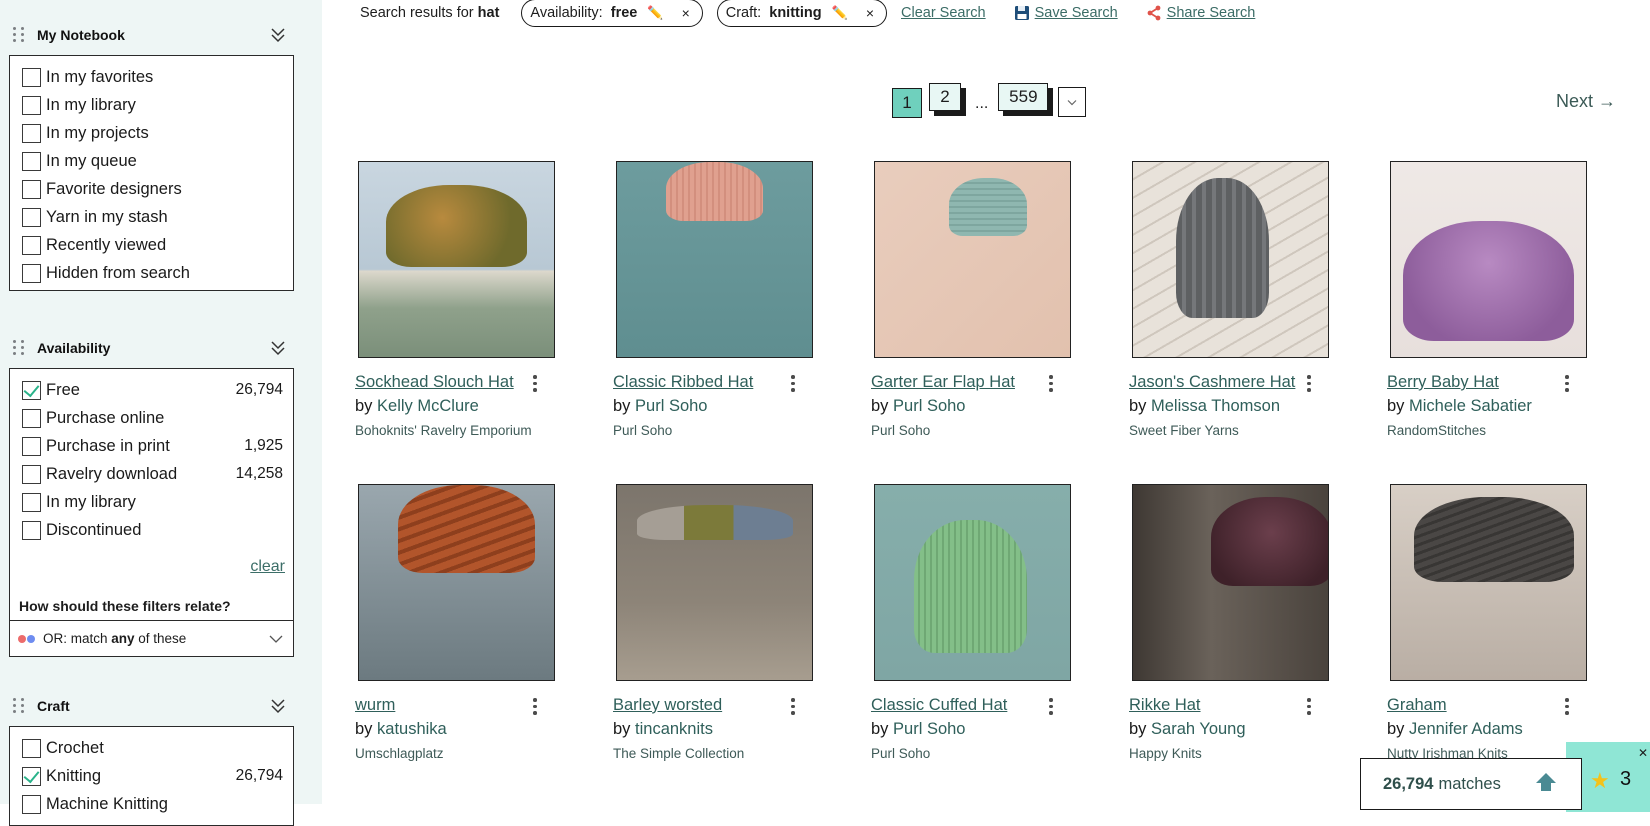 This screenshot has width=1650, height=826. I want to click on designer-link: Sarah Young, so click(1198, 729).